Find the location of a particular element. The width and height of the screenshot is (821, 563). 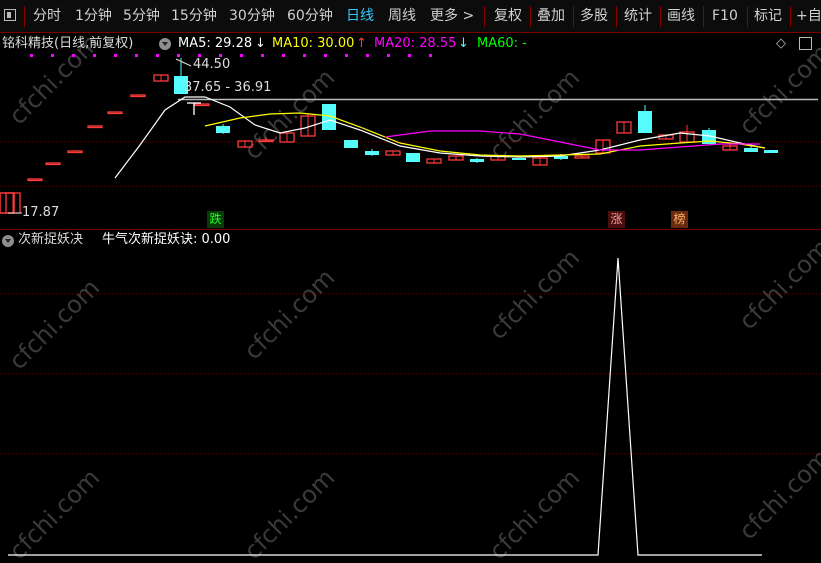

square-icon is located at coordinates (805, 43).